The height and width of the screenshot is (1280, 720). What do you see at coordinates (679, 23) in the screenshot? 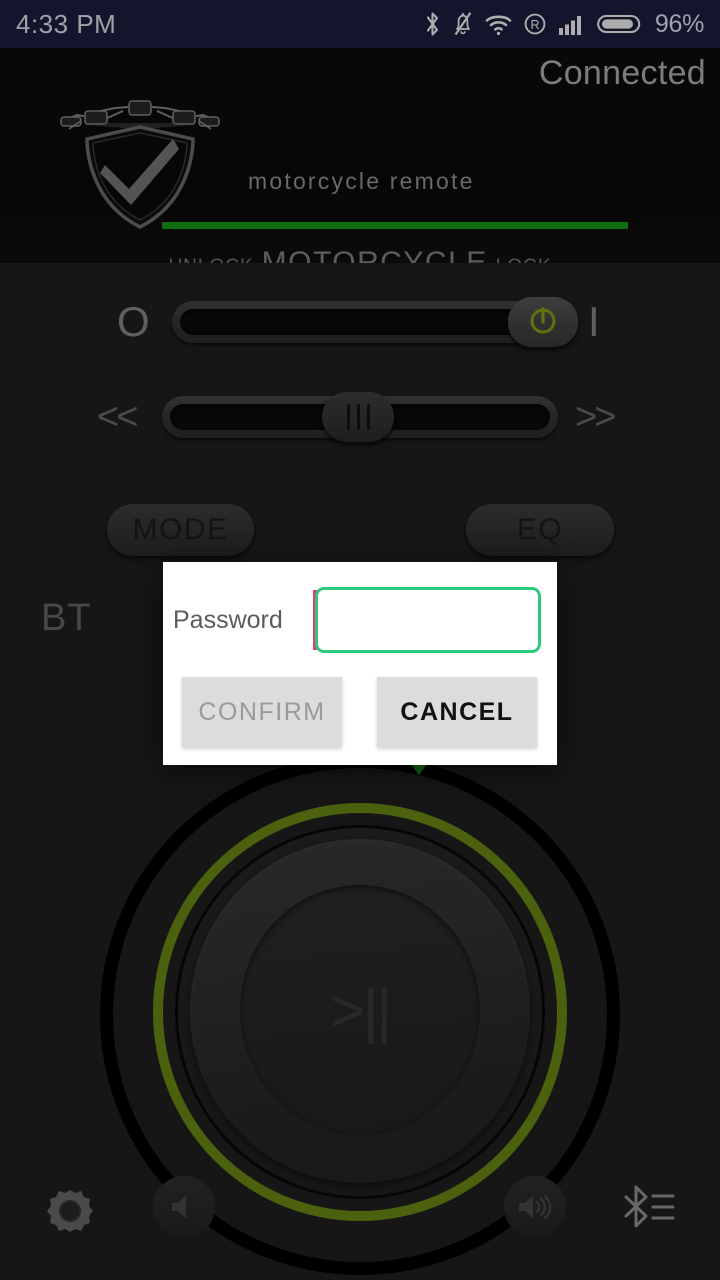
I see `battery-percent: 96%` at bounding box center [679, 23].